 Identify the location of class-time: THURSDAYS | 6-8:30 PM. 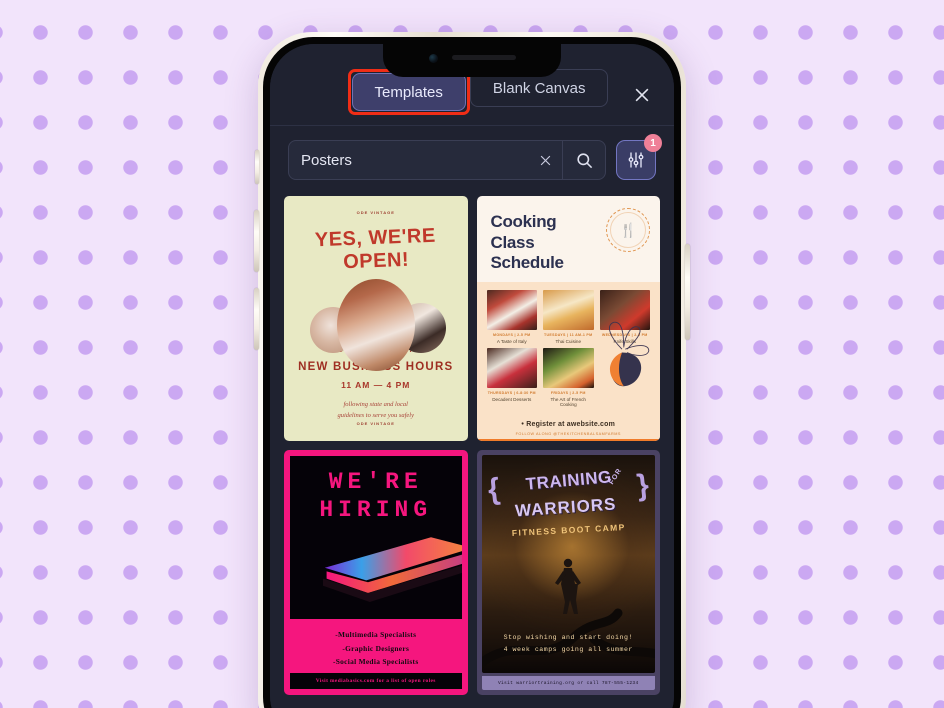
(511, 393).